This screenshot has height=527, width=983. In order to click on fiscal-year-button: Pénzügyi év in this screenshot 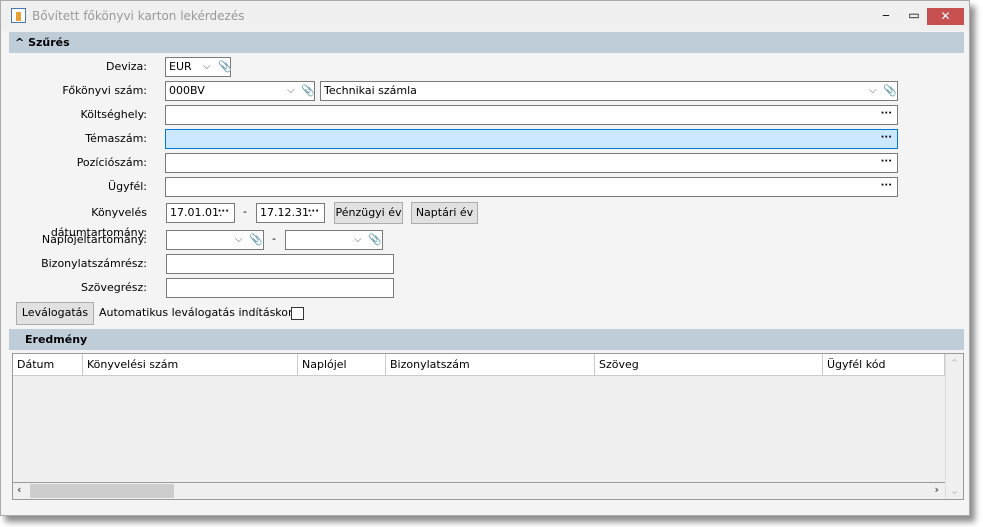, I will do `click(368, 213)`.